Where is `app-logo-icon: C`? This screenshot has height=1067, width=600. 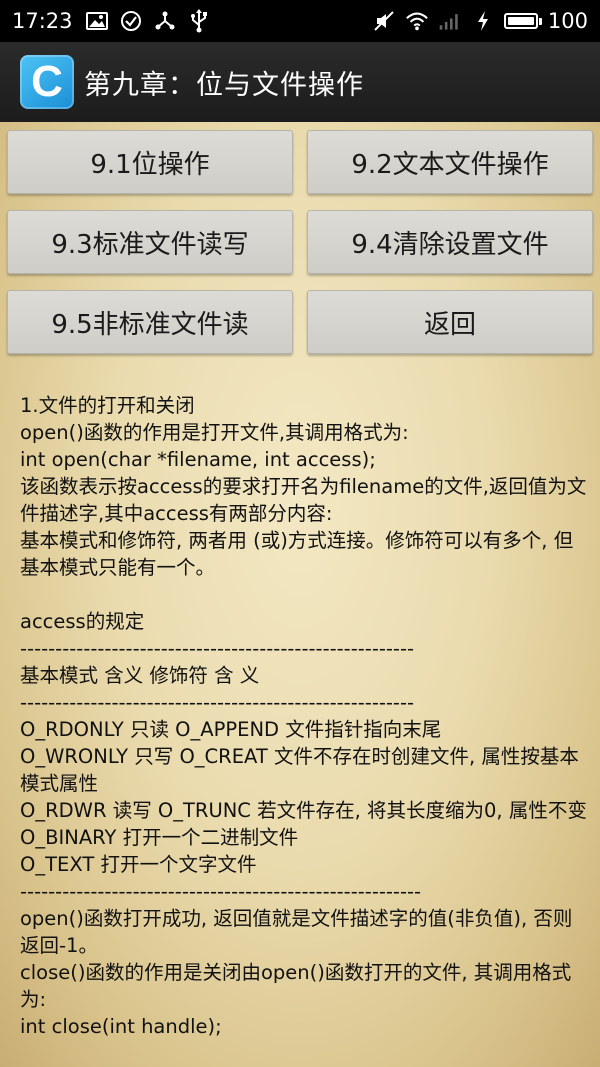
app-logo-icon: C is located at coordinates (47, 82).